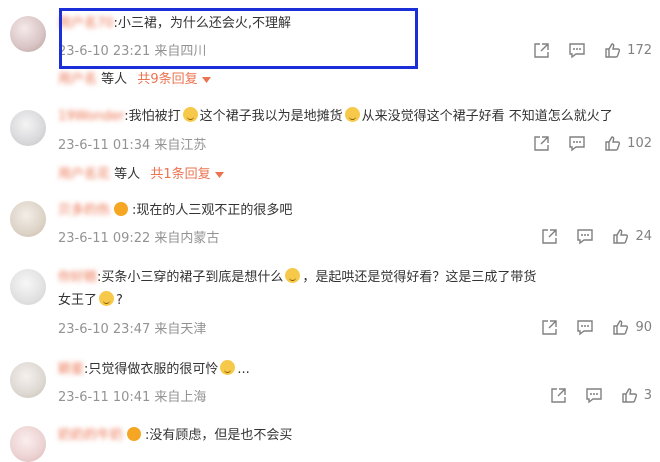 The height and width of the screenshot is (462, 660). I want to click on reply-count-link: 共1条回复, so click(187, 174).